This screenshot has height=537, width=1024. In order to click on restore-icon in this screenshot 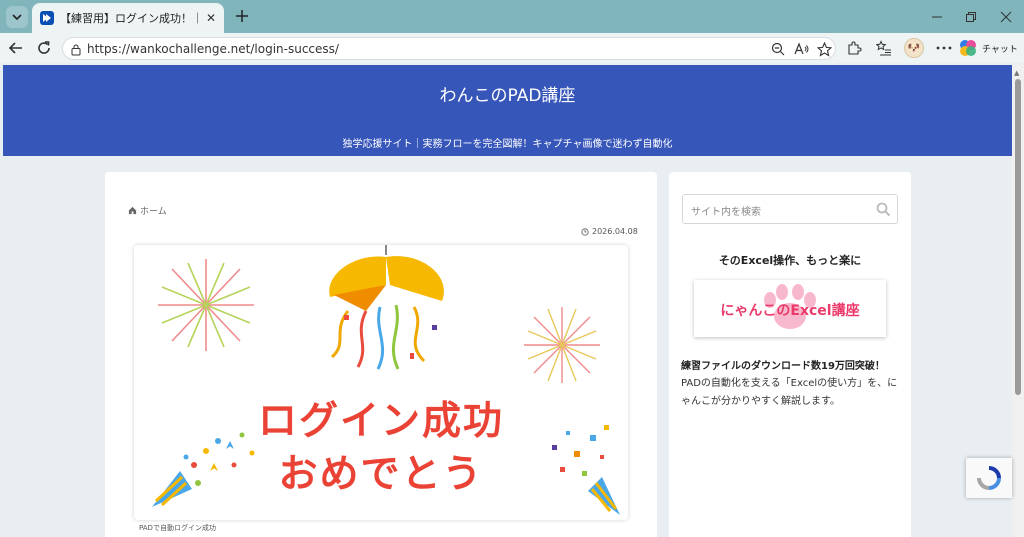, I will do `click(971, 17)`.